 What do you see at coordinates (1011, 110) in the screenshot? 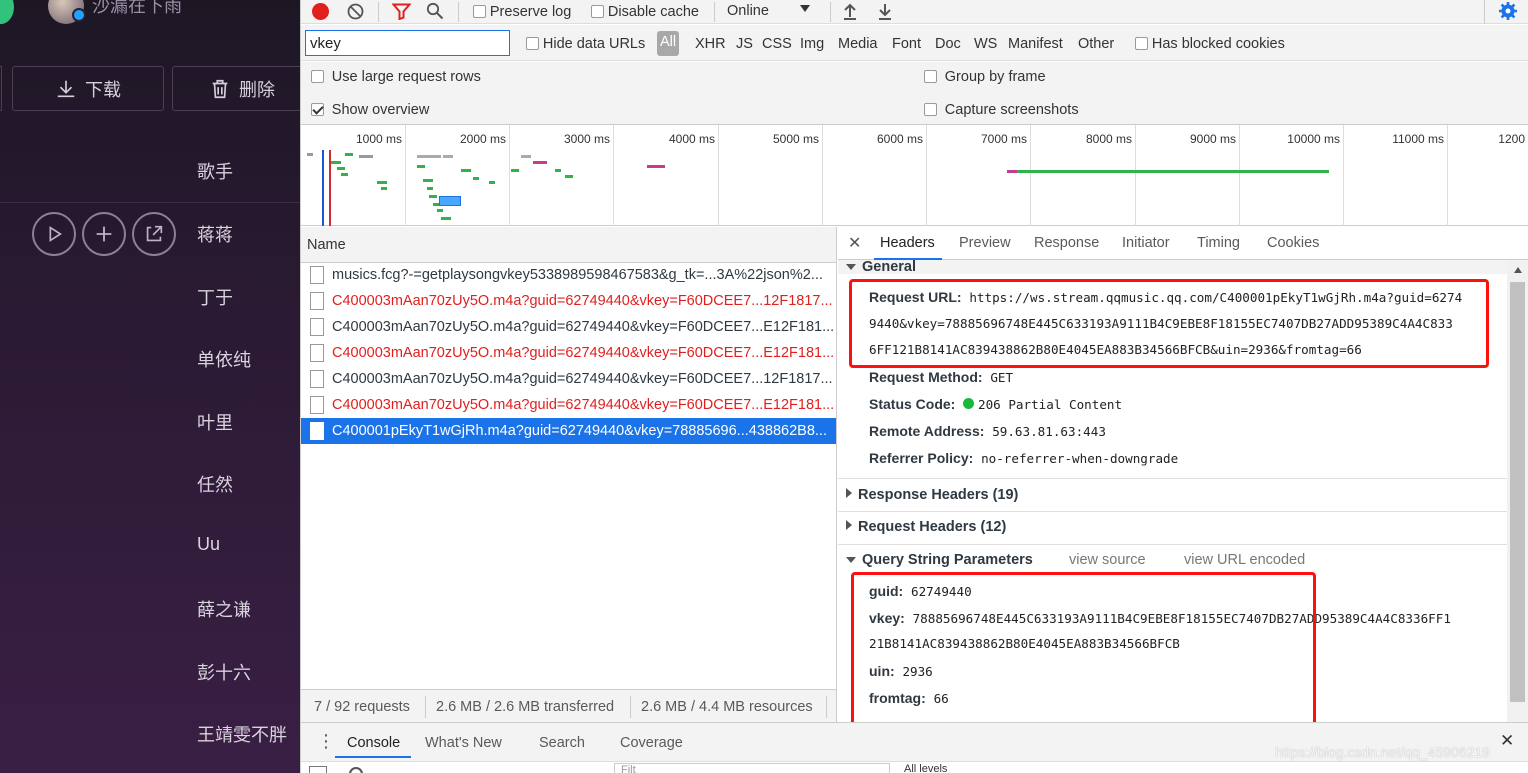
I see `capture-screenshots-label: Capture screenshots` at bounding box center [1011, 110].